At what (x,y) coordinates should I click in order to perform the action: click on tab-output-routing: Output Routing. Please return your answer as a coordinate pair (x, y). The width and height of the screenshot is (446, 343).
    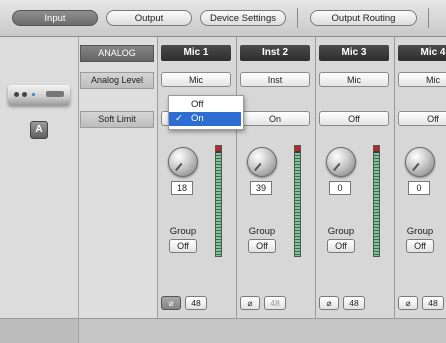
    Looking at the image, I should click on (363, 18).